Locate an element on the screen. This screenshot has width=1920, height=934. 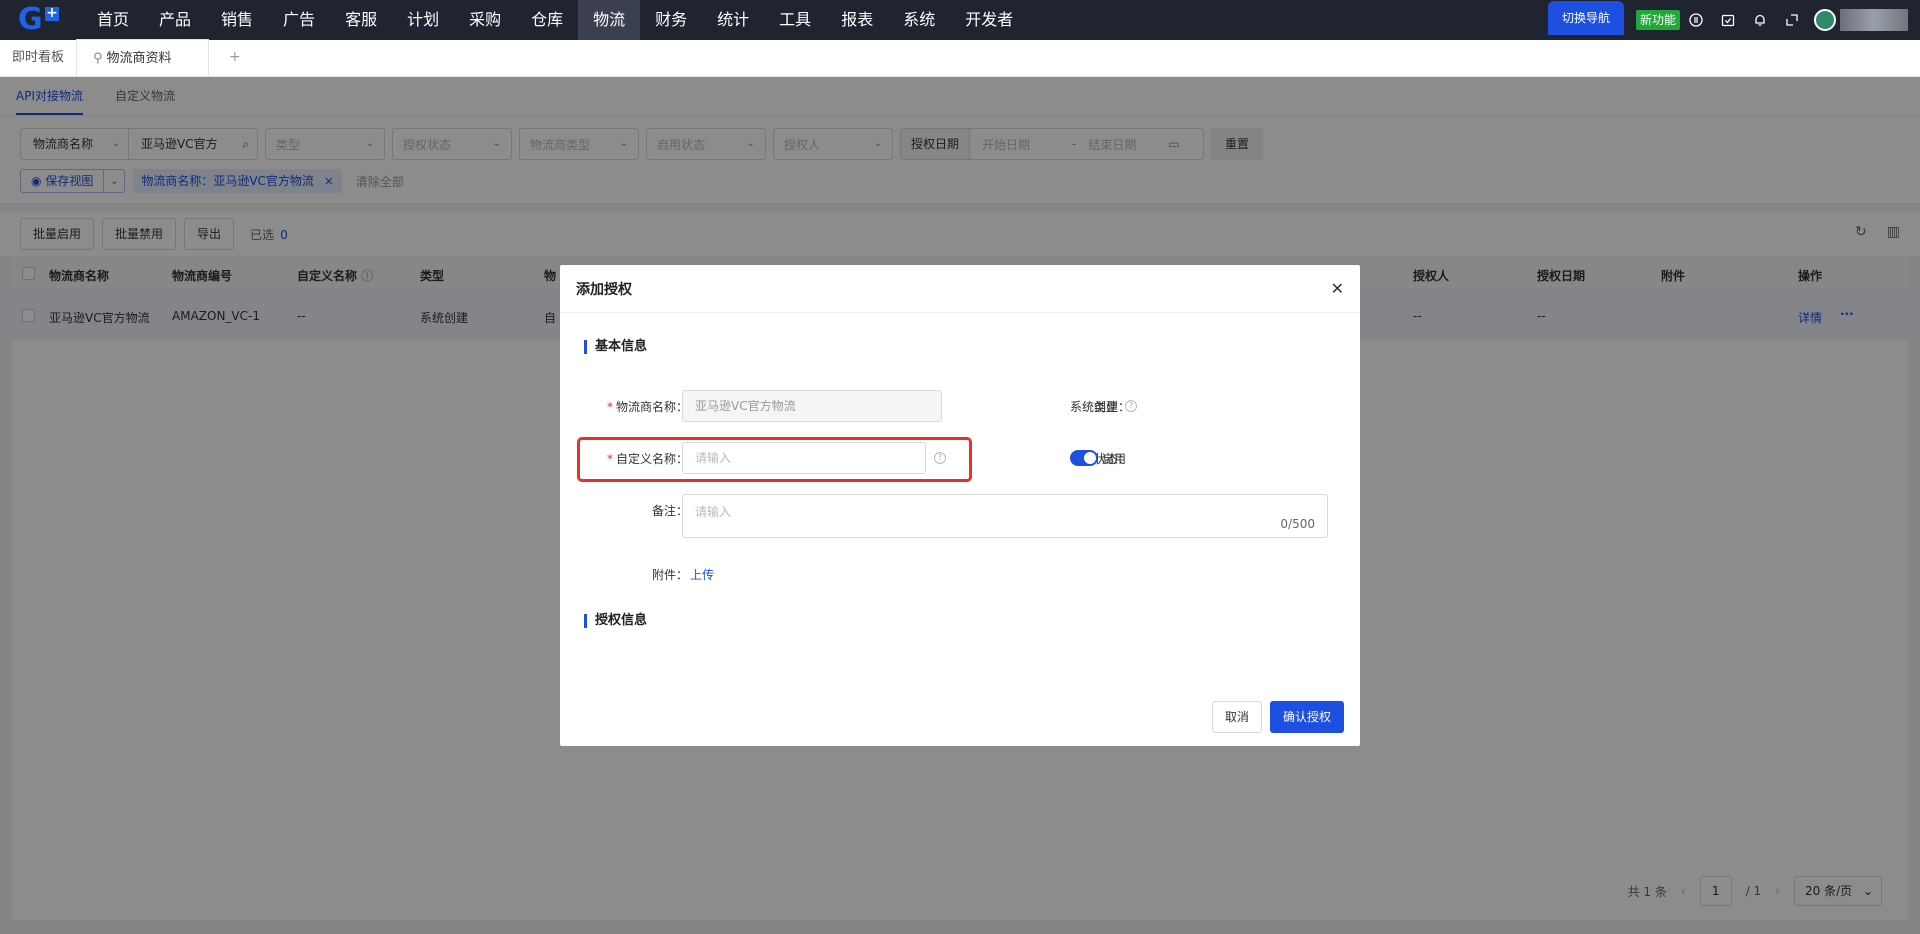
provider-name-label-text: 物流商名称： is located at coordinates (651, 407).